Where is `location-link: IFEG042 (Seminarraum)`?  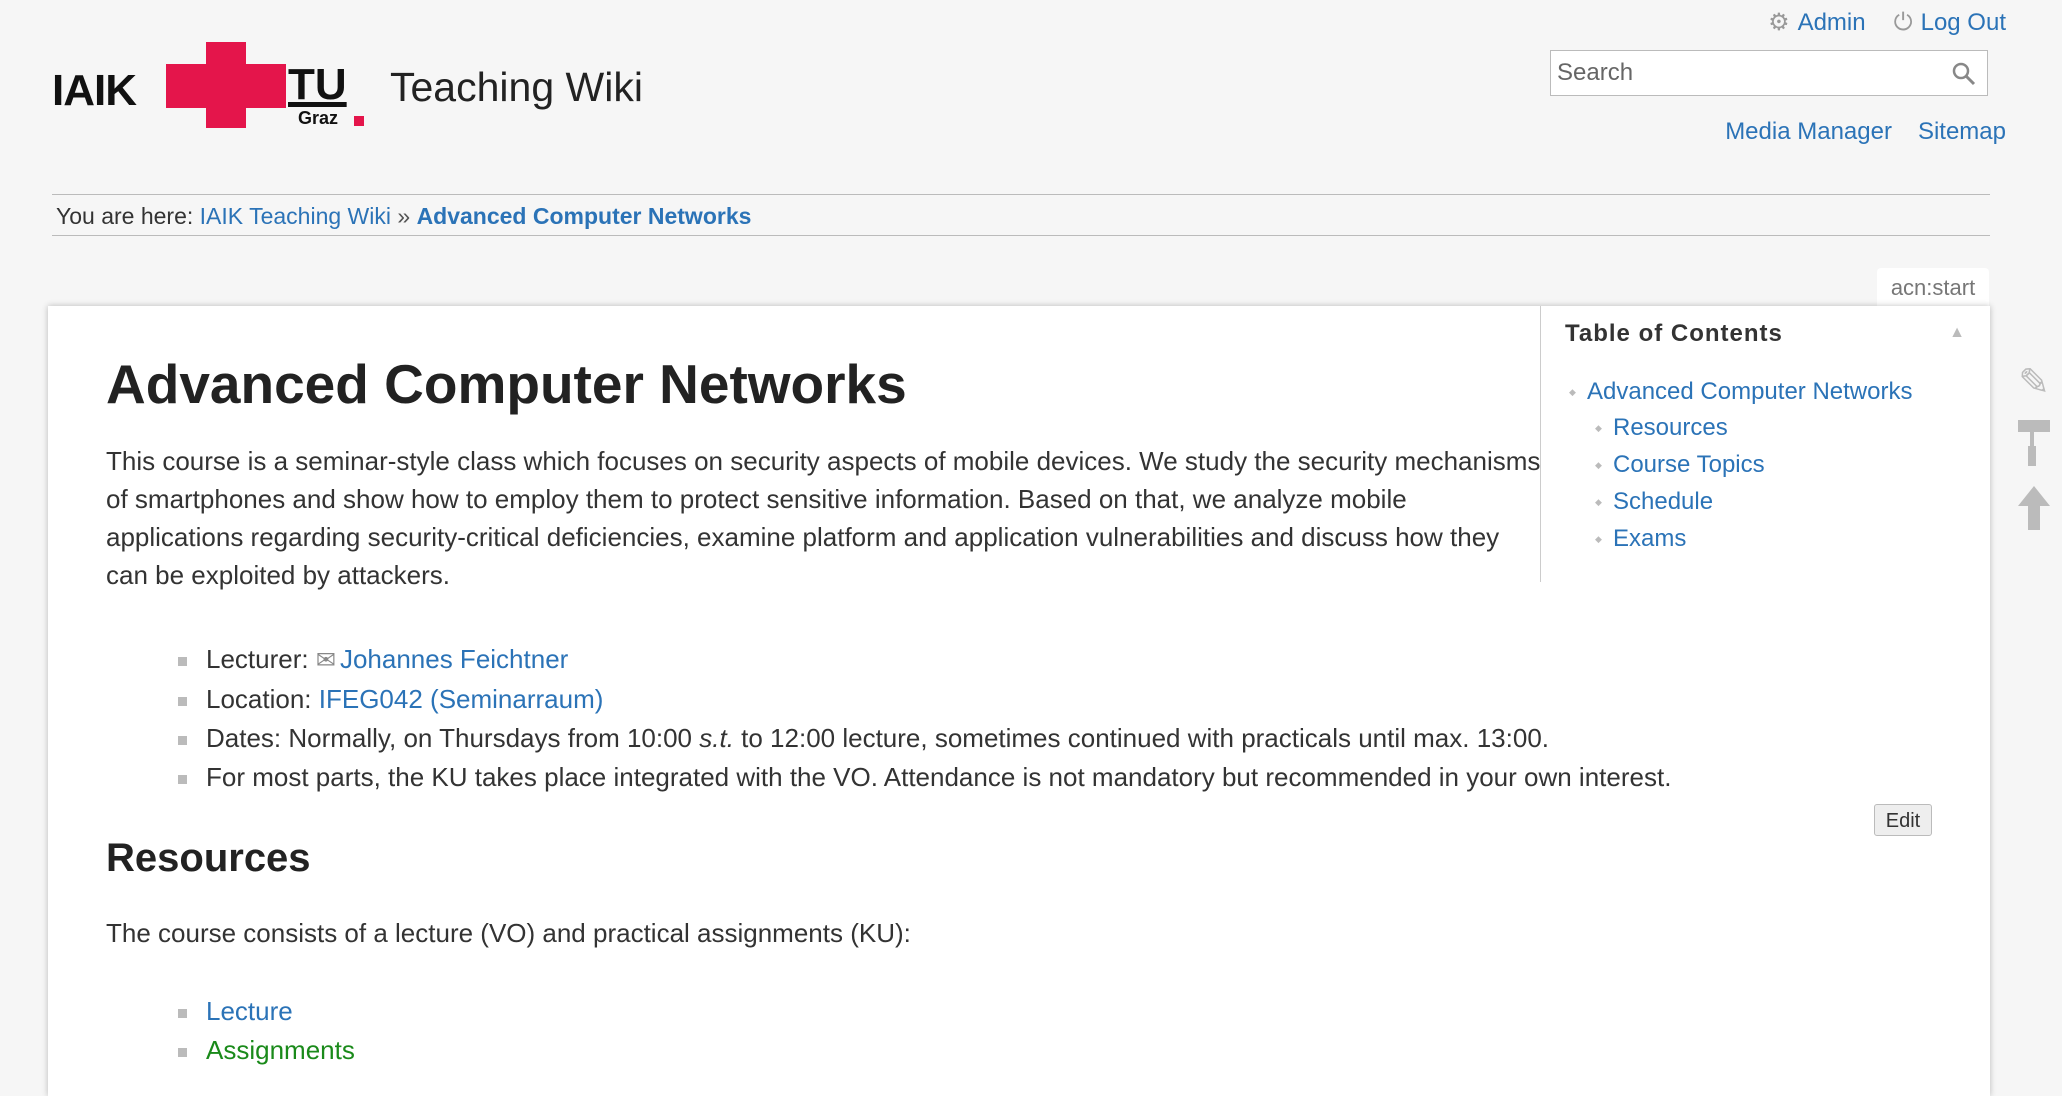
location-link: IFEG042 (Seminarraum) is located at coordinates (461, 699).